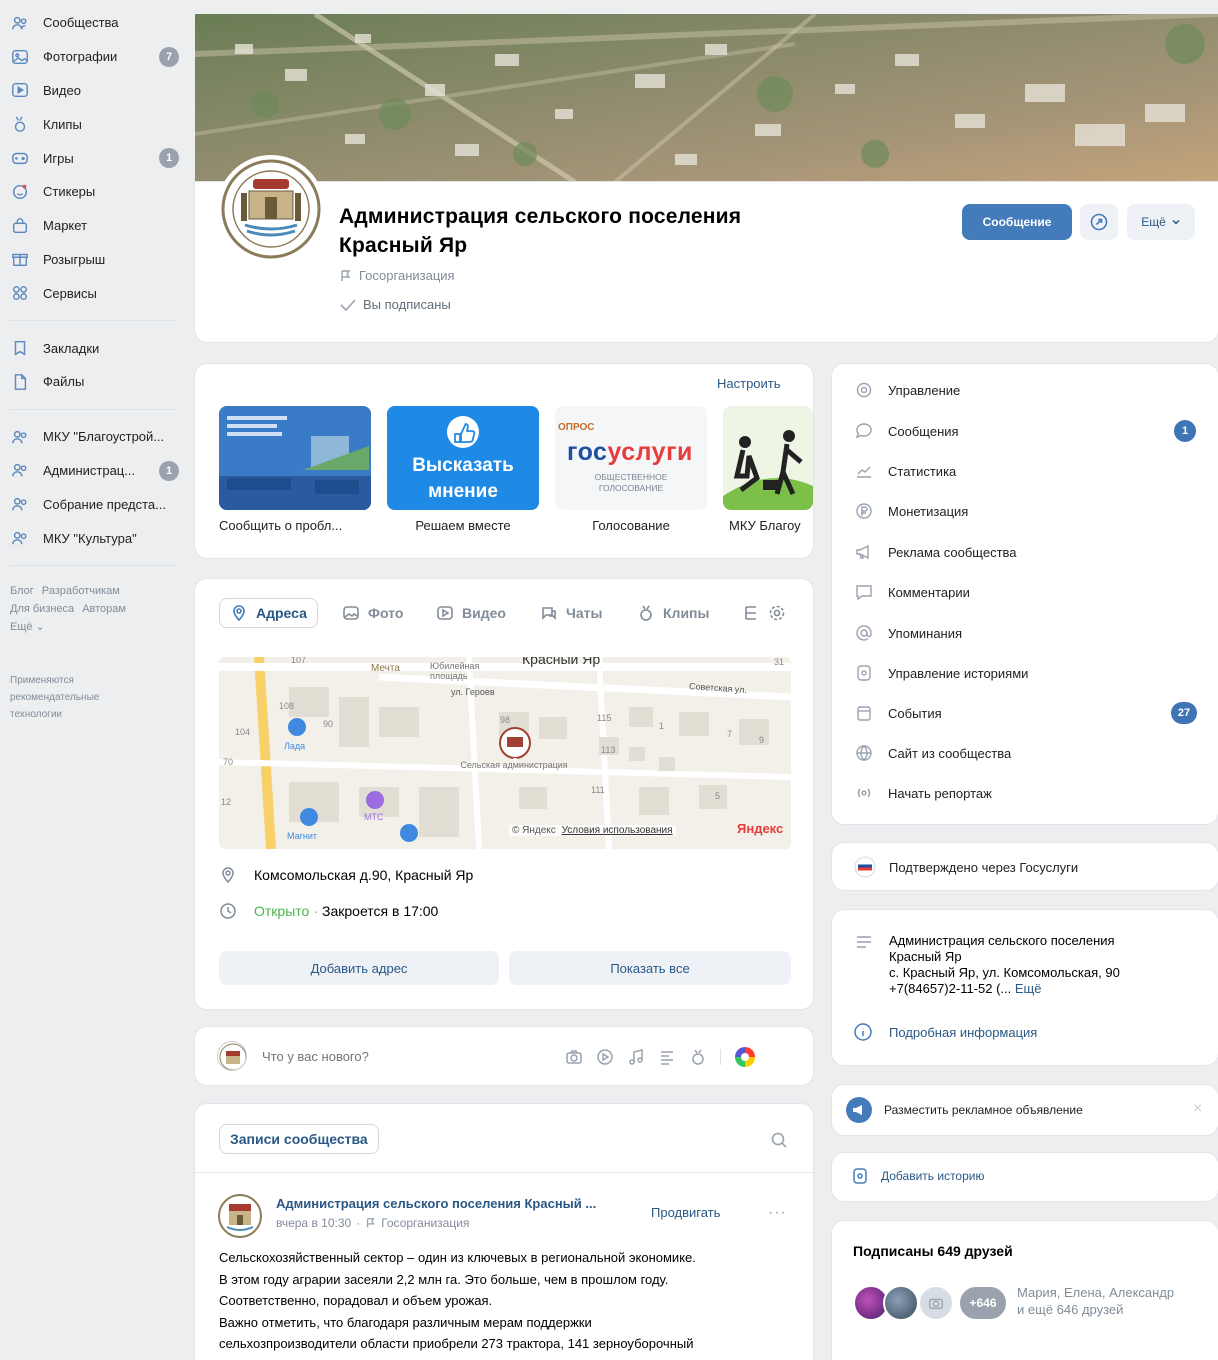 This screenshot has width=1218, height=1360. Describe the element at coordinates (779, 1140) in the screenshot. I see `search-icon` at that location.